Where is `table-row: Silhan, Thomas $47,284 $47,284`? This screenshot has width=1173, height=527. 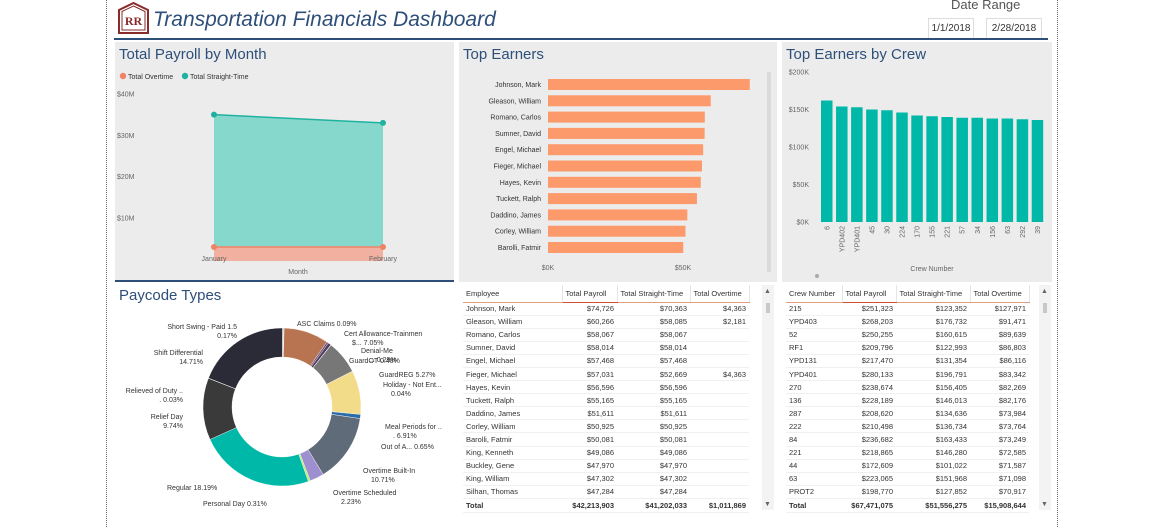
table-row: Silhan, Thomas $47,284 $47,284 is located at coordinates (606, 492).